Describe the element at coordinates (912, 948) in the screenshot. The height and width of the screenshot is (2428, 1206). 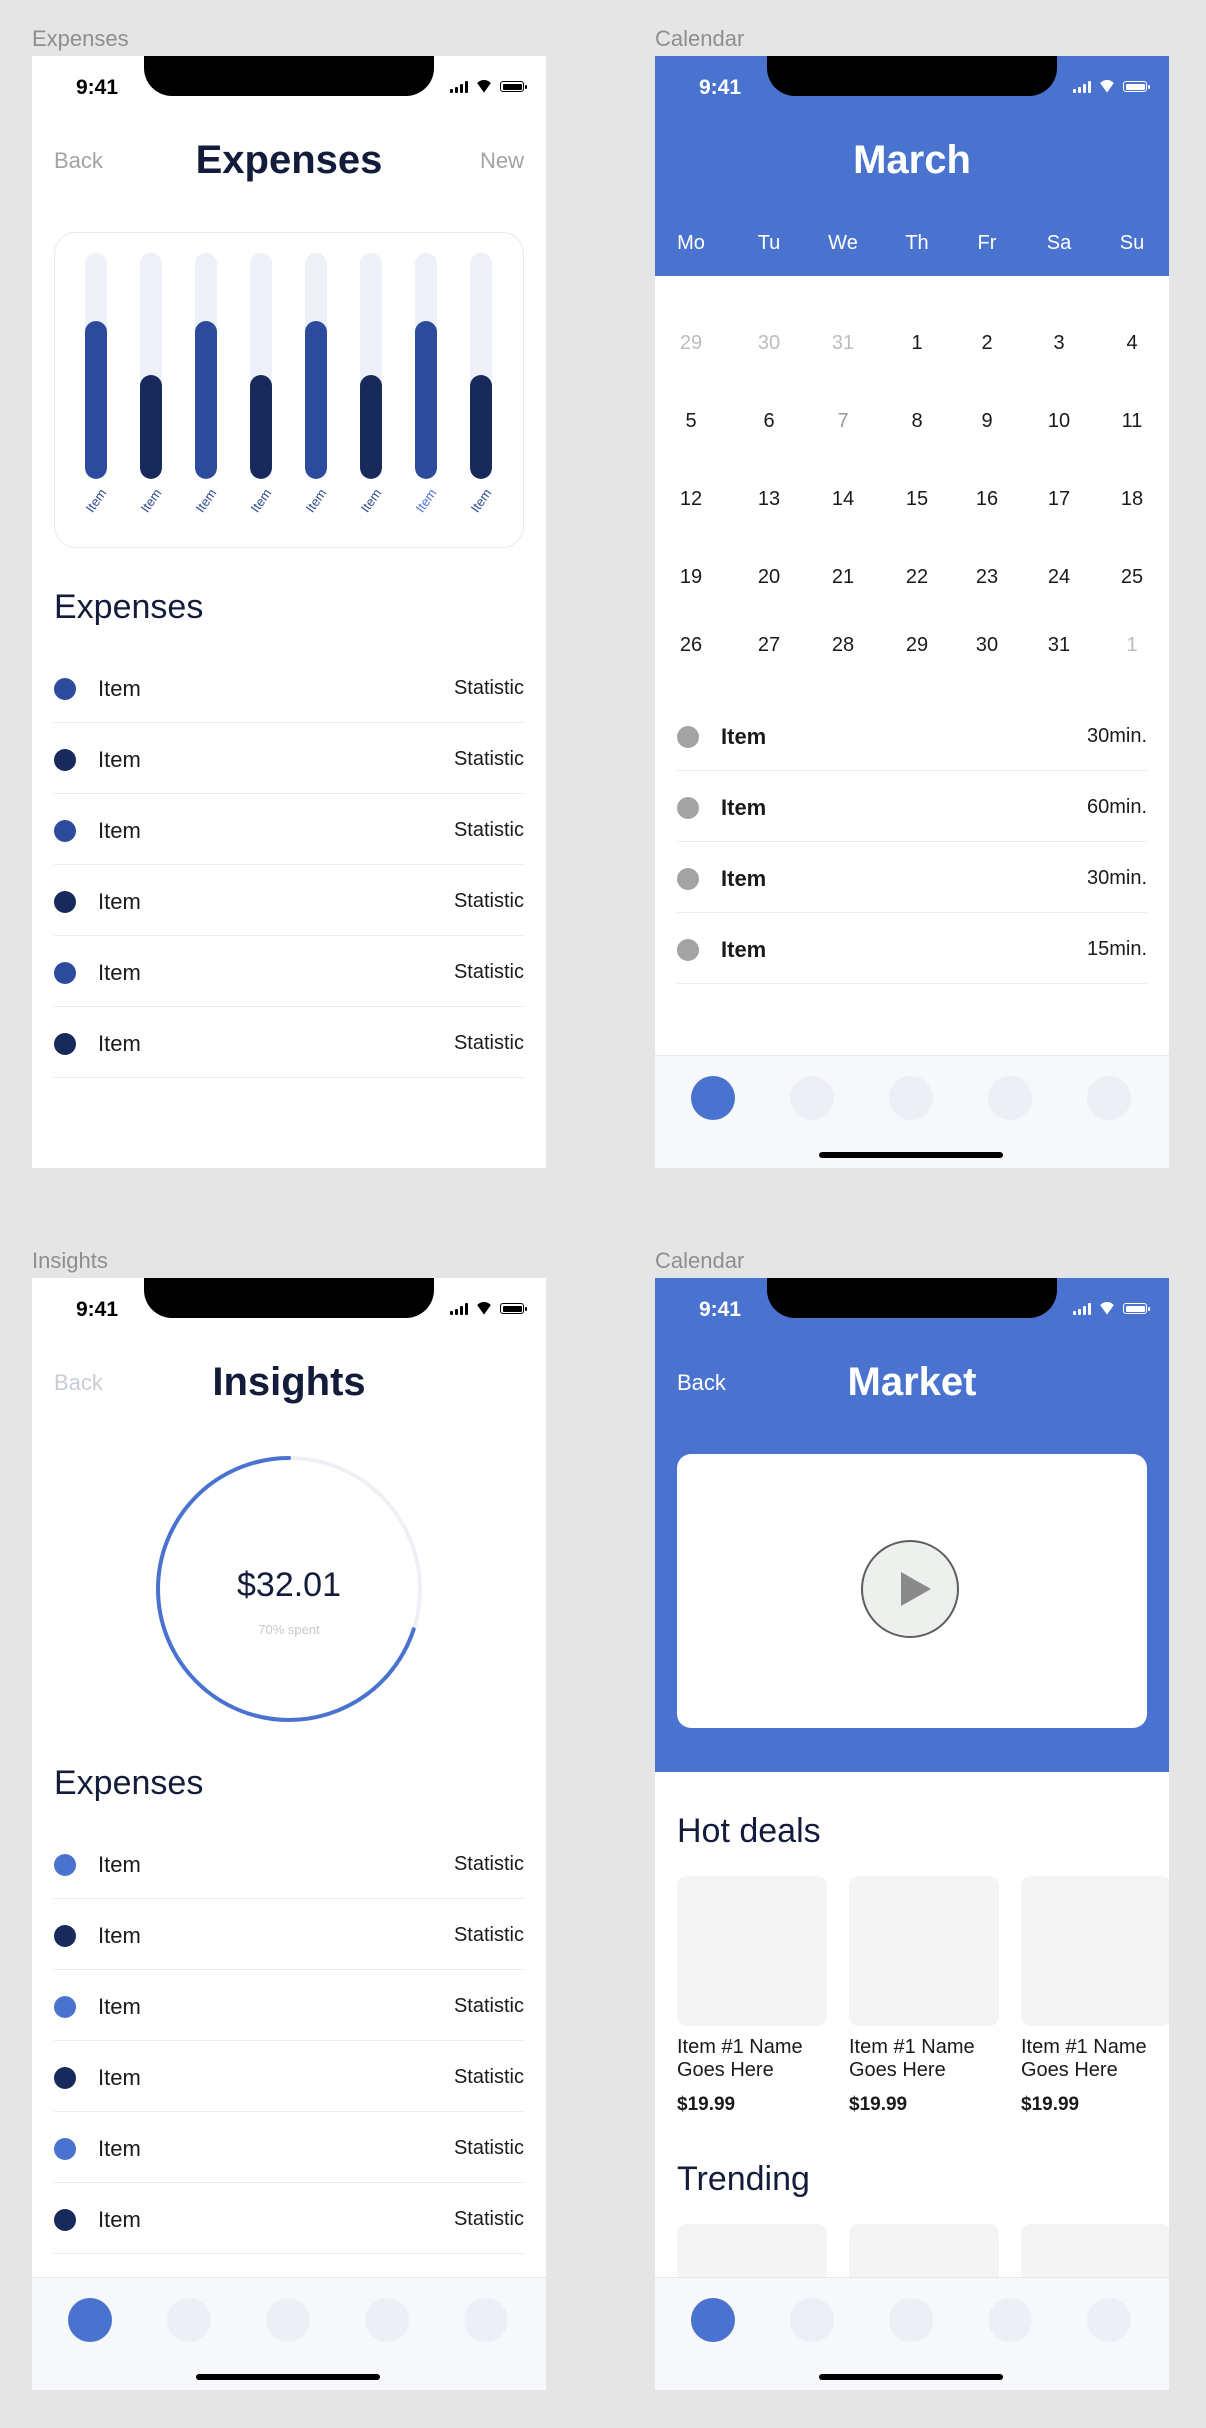
I see `event-item: Item 15min.` at that location.